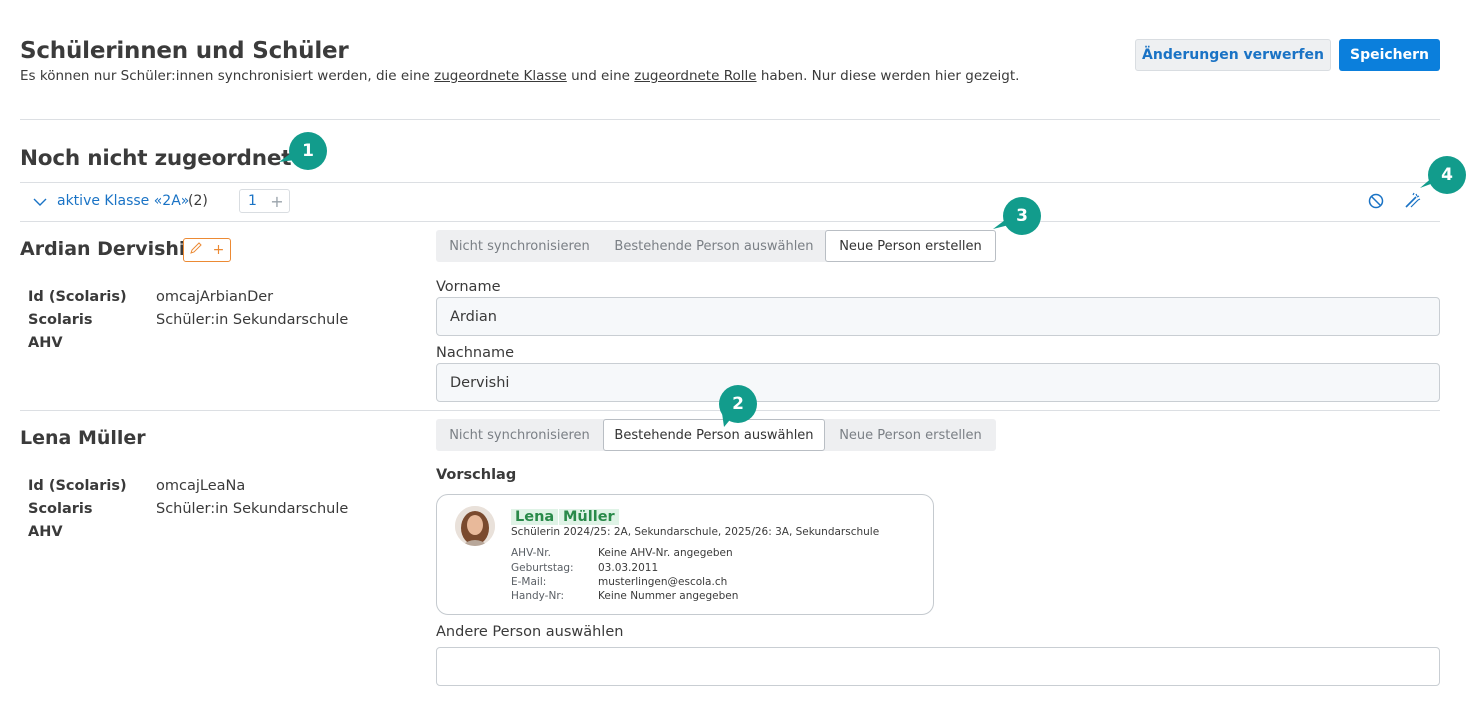  Describe the element at coordinates (542, 568) in the screenshot. I see `detail-key: Geburtstag:` at that location.